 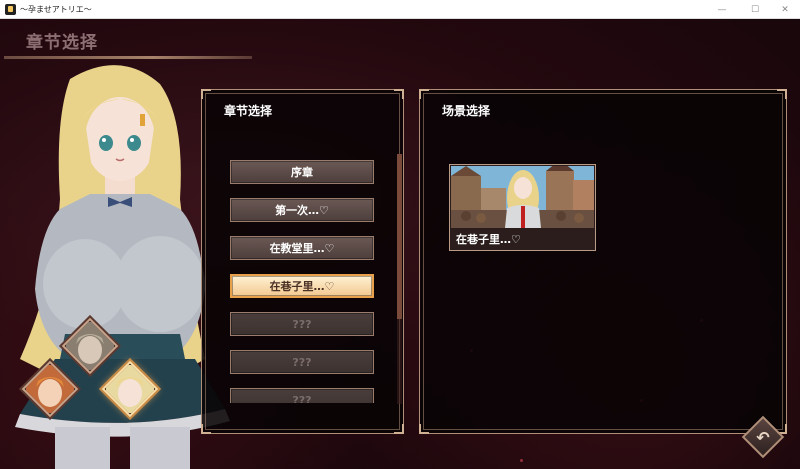 I want to click on chapter-panel-title: 章节选择, so click(x=248, y=111).